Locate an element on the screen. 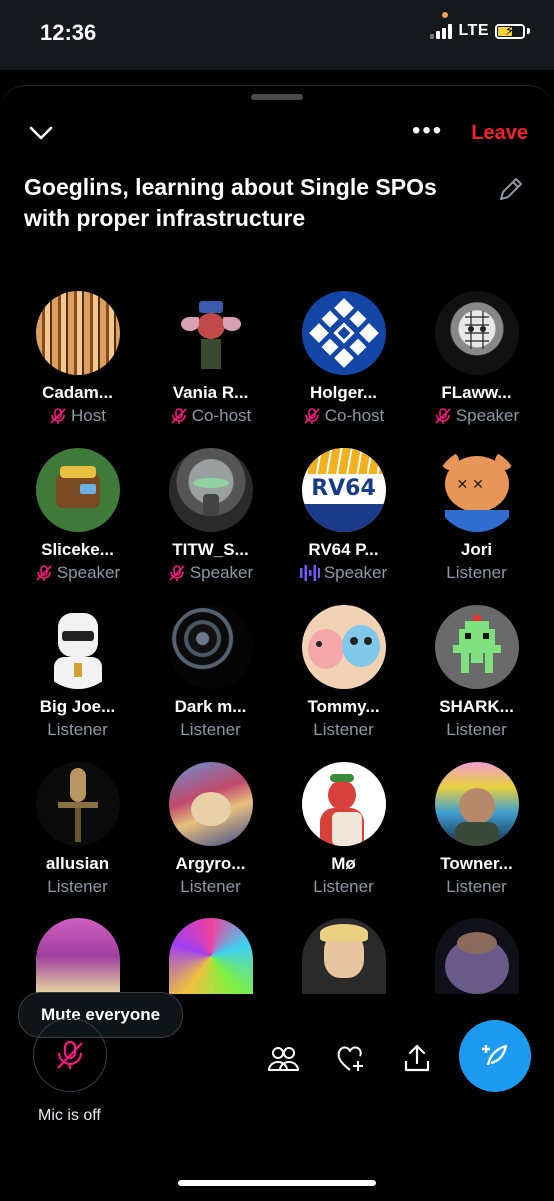  participant-tile: Argyro... Listener is located at coordinates (210, 837).